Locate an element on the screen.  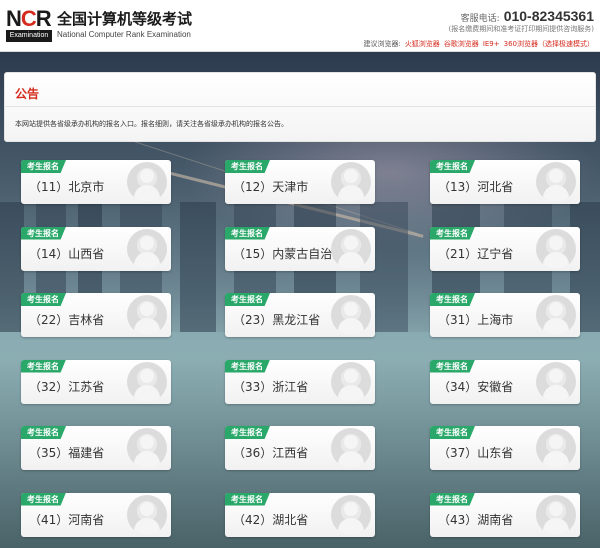
browser-ie-link: IE9+ is located at coordinates (491, 44).